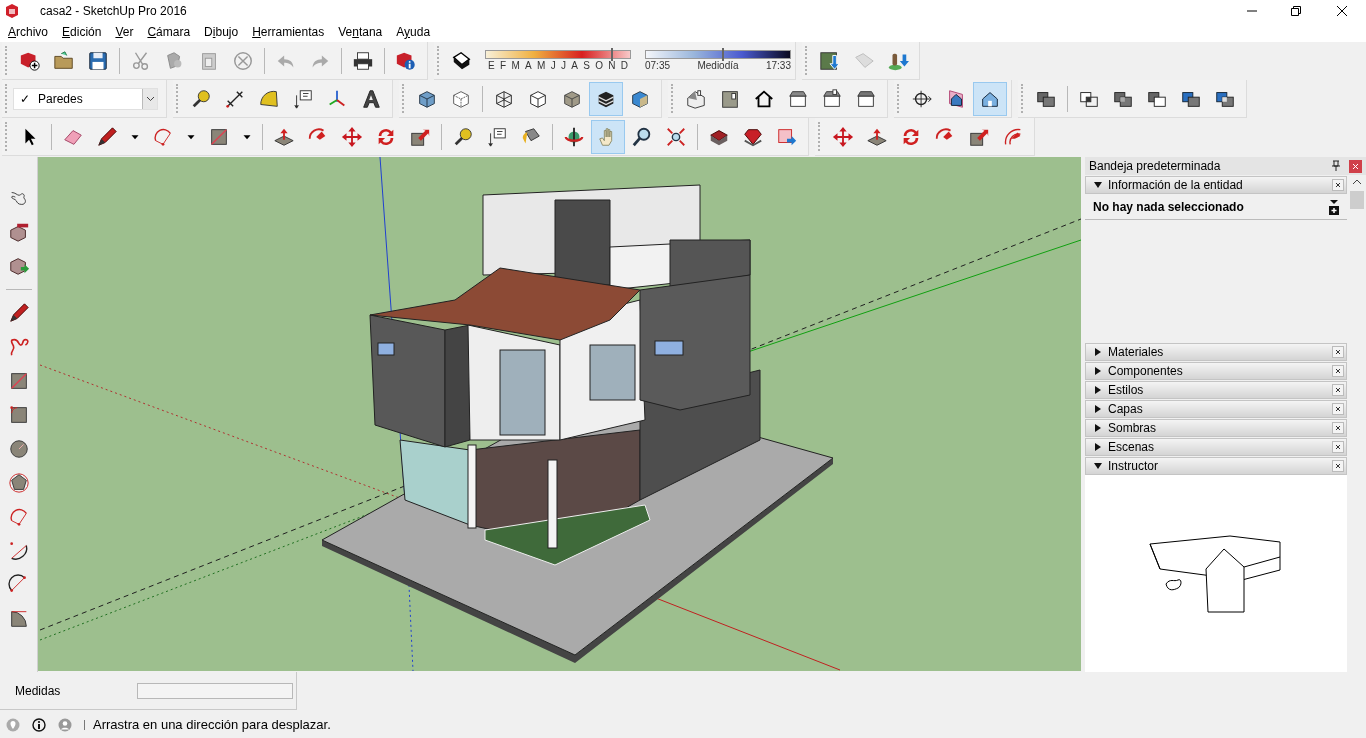  What do you see at coordinates (658, 65) in the screenshot?
I see `time-label: 07:35` at bounding box center [658, 65].